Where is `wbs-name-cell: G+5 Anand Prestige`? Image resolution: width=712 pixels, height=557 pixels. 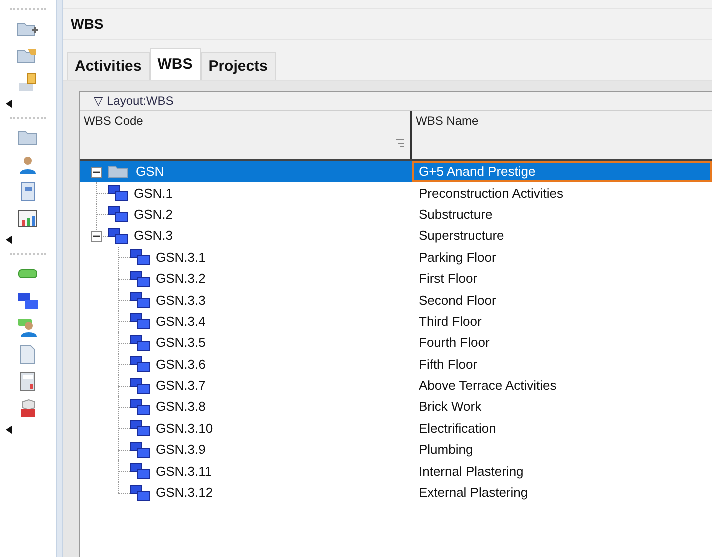 wbs-name-cell: G+5 Anand Prestige is located at coordinates (562, 171).